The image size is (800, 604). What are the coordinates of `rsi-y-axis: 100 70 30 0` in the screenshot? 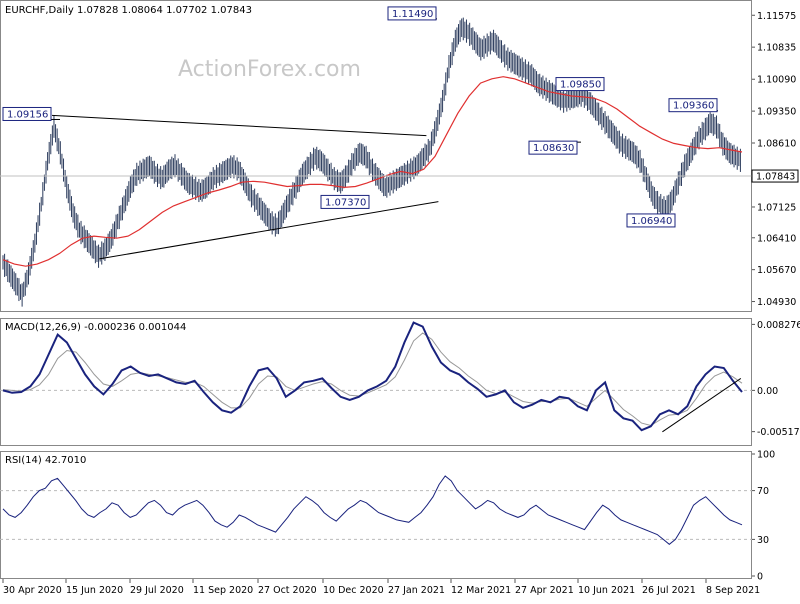 It's located at (763, 516).